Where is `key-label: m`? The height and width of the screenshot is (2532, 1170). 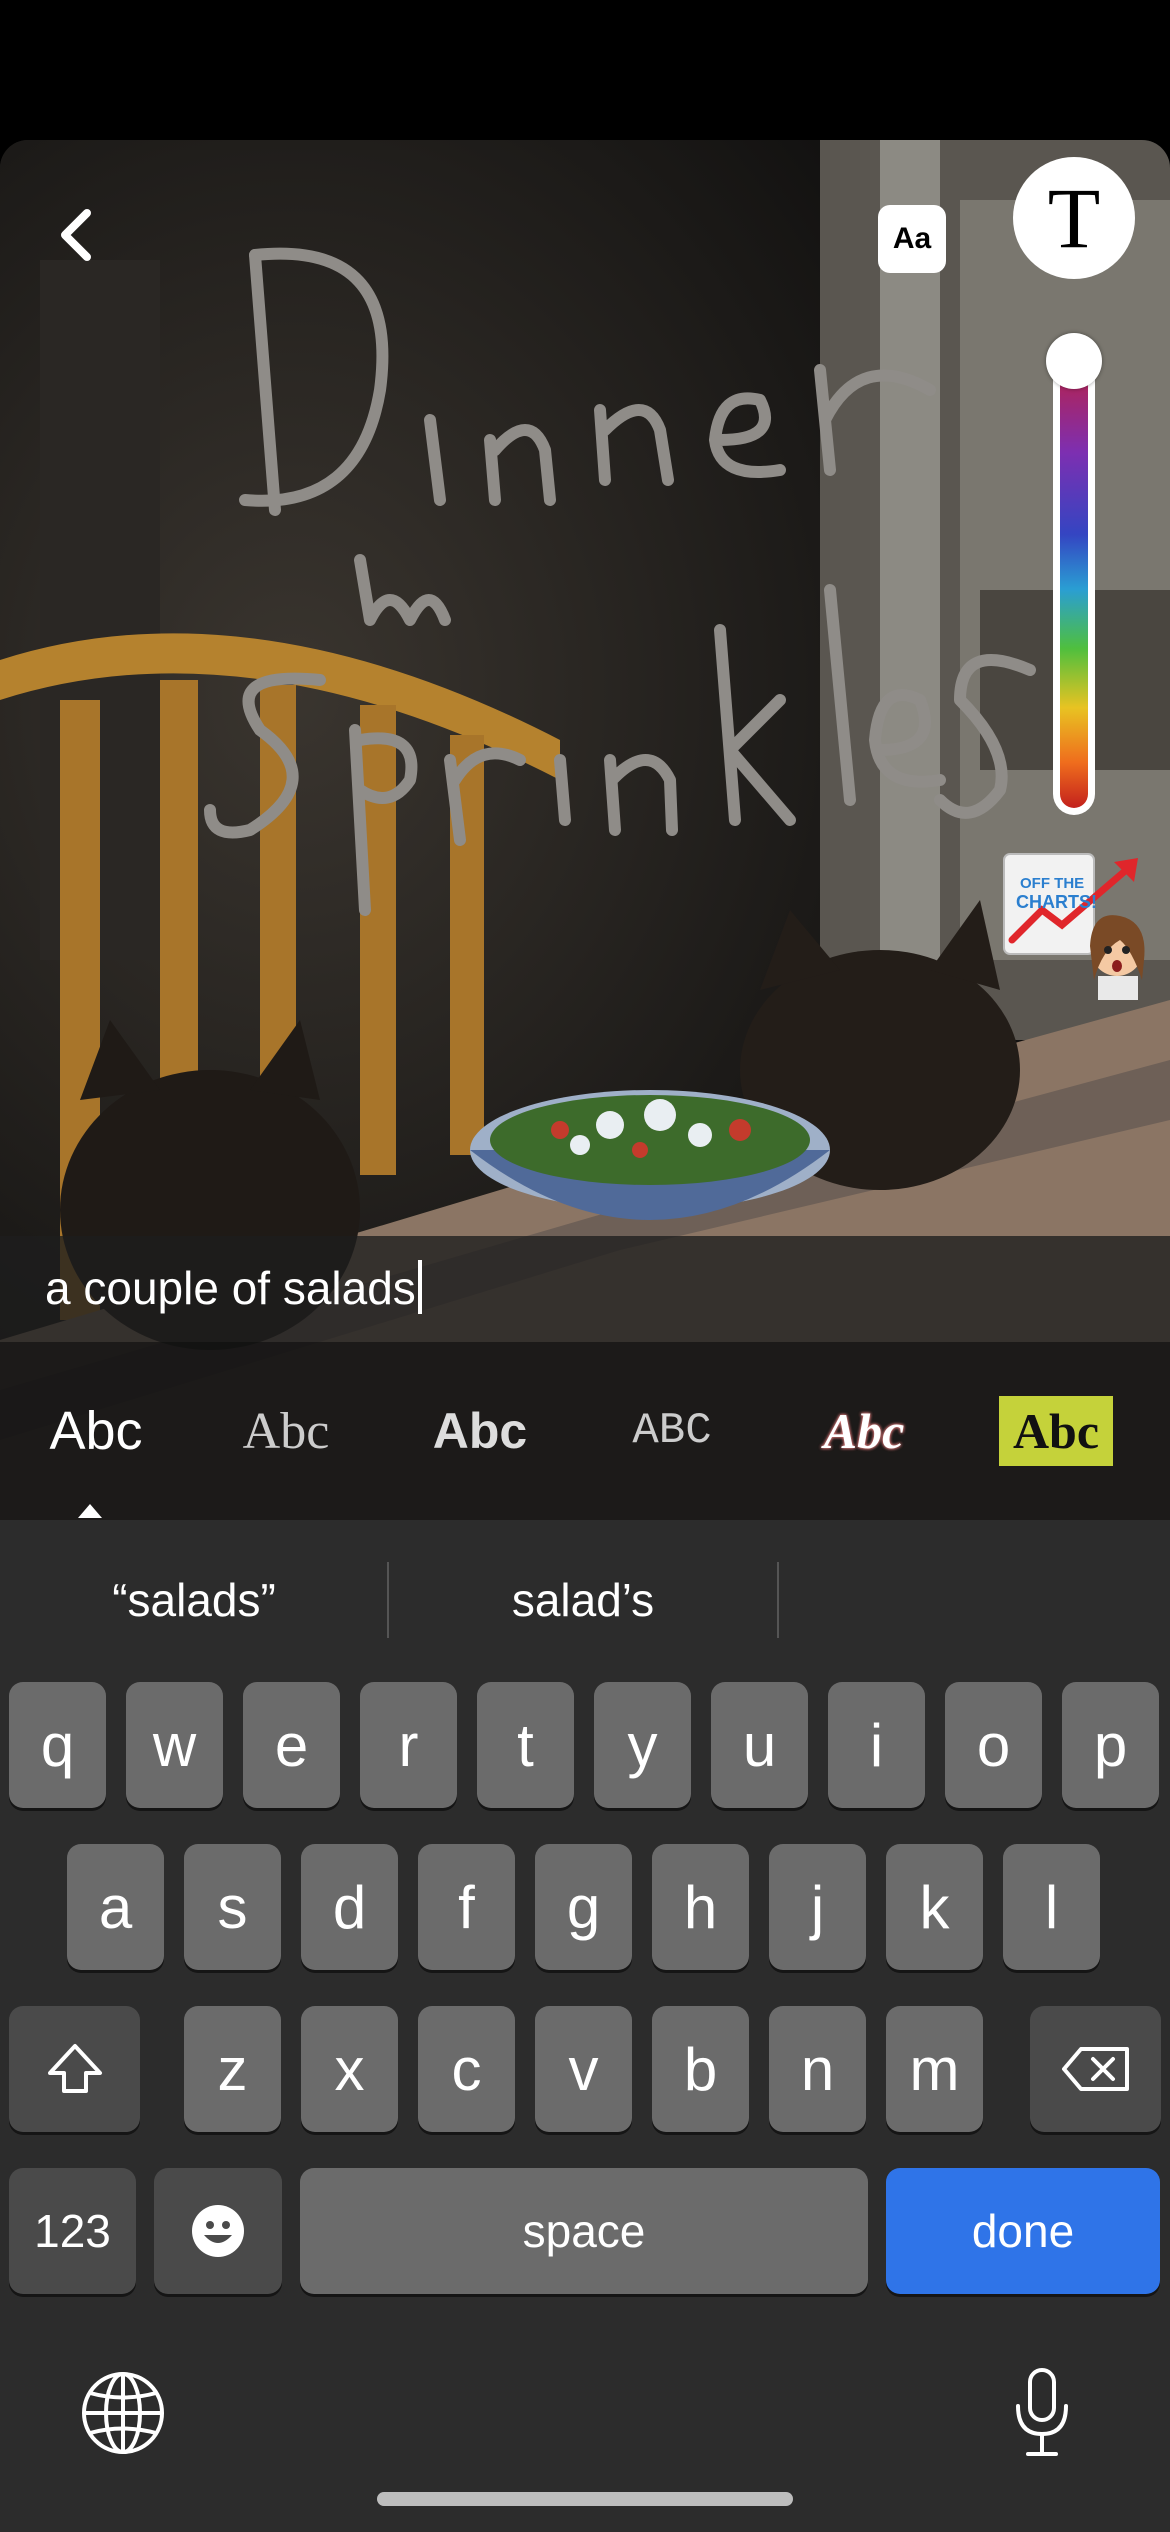
key-label: m is located at coordinates (934, 2069).